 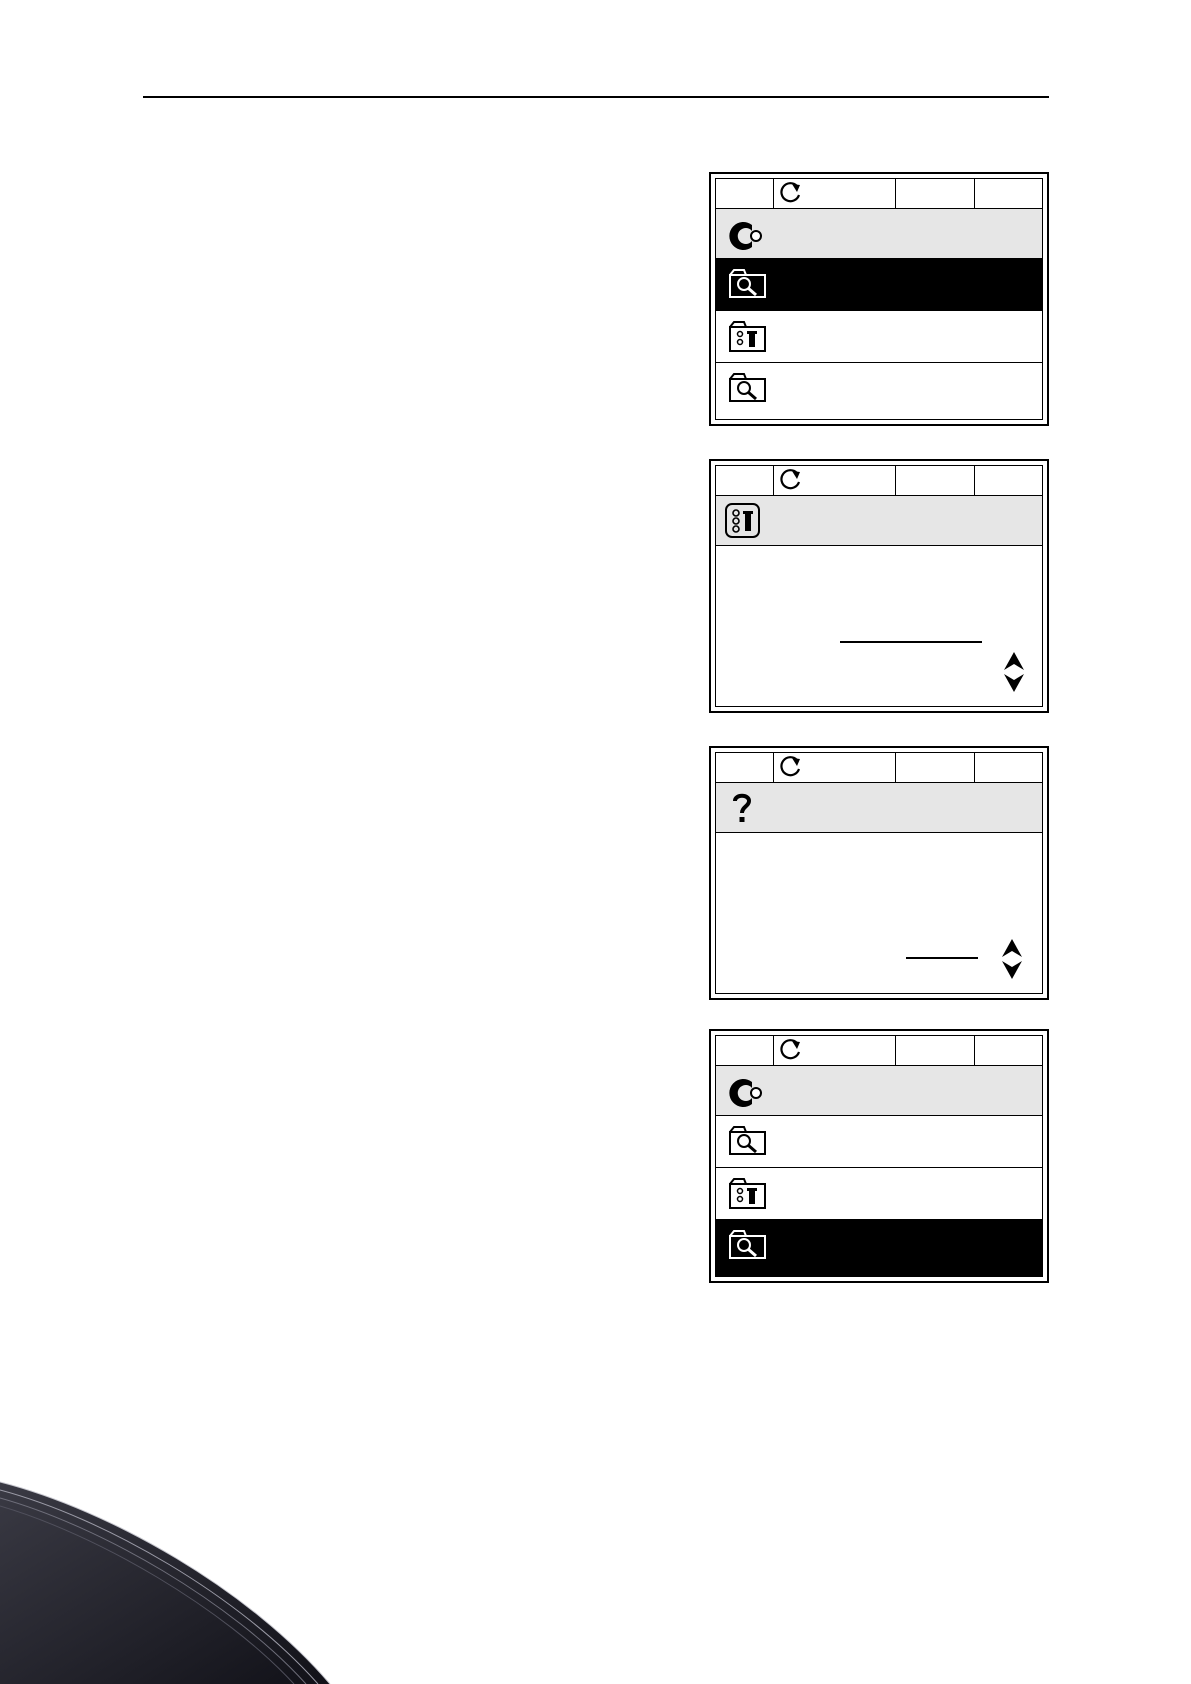 What do you see at coordinates (596, 97) in the screenshot?
I see `header-rule` at bounding box center [596, 97].